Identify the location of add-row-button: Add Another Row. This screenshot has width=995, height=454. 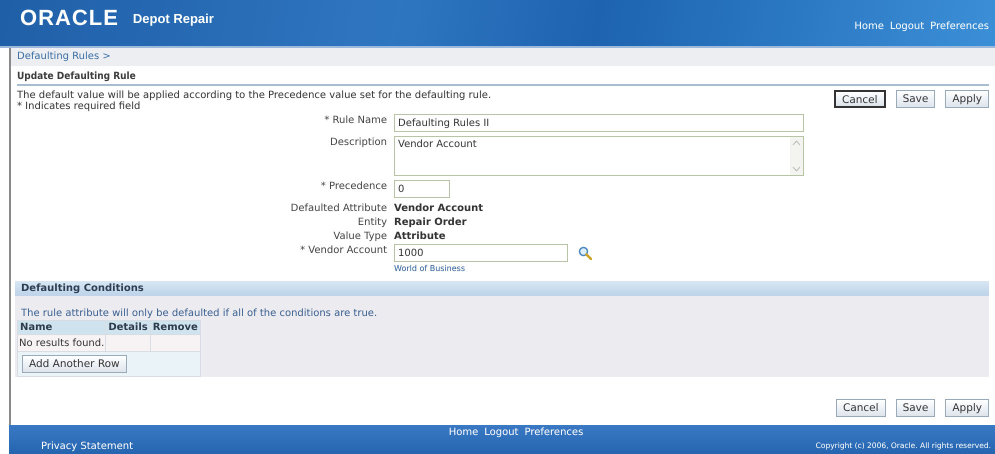
(74, 364).